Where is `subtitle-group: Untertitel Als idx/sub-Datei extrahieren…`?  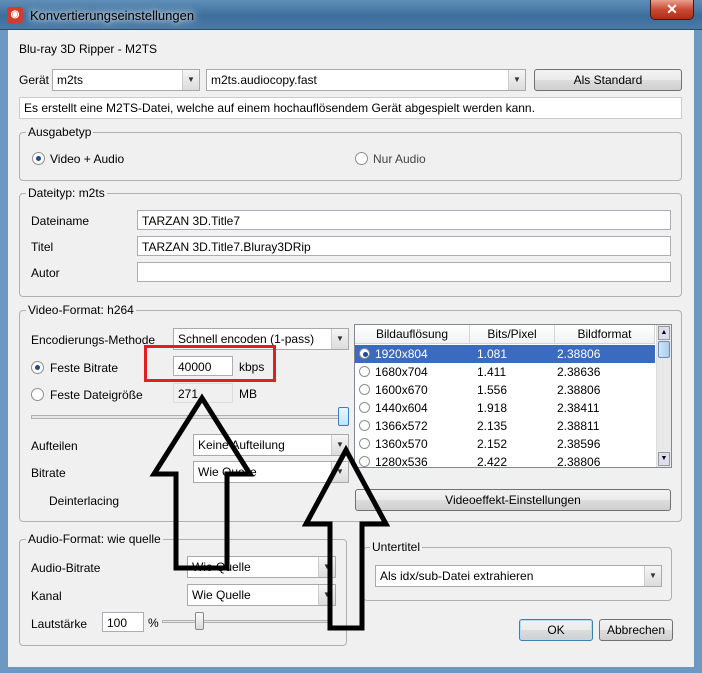
subtitle-group: Untertitel Als idx/sub-Datei extrahieren… is located at coordinates (517, 570).